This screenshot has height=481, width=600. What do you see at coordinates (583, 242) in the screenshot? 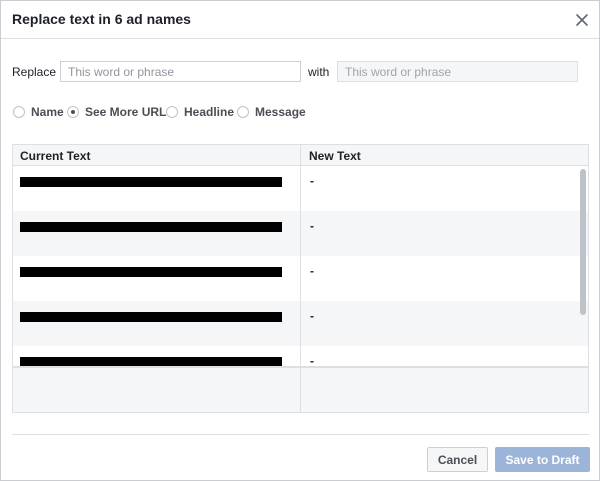
I see `table-scrollbar` at bounding box center [583, 242].